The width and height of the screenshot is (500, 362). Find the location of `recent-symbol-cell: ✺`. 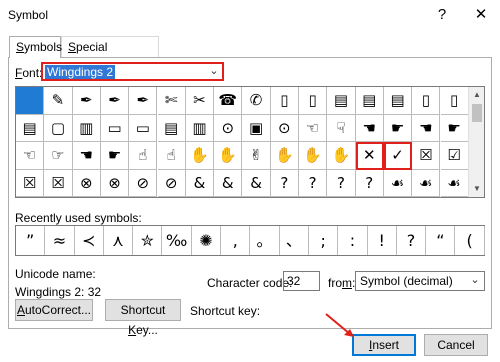

recent-symbol-cell: ✺ is located at coordinates (207, 240).